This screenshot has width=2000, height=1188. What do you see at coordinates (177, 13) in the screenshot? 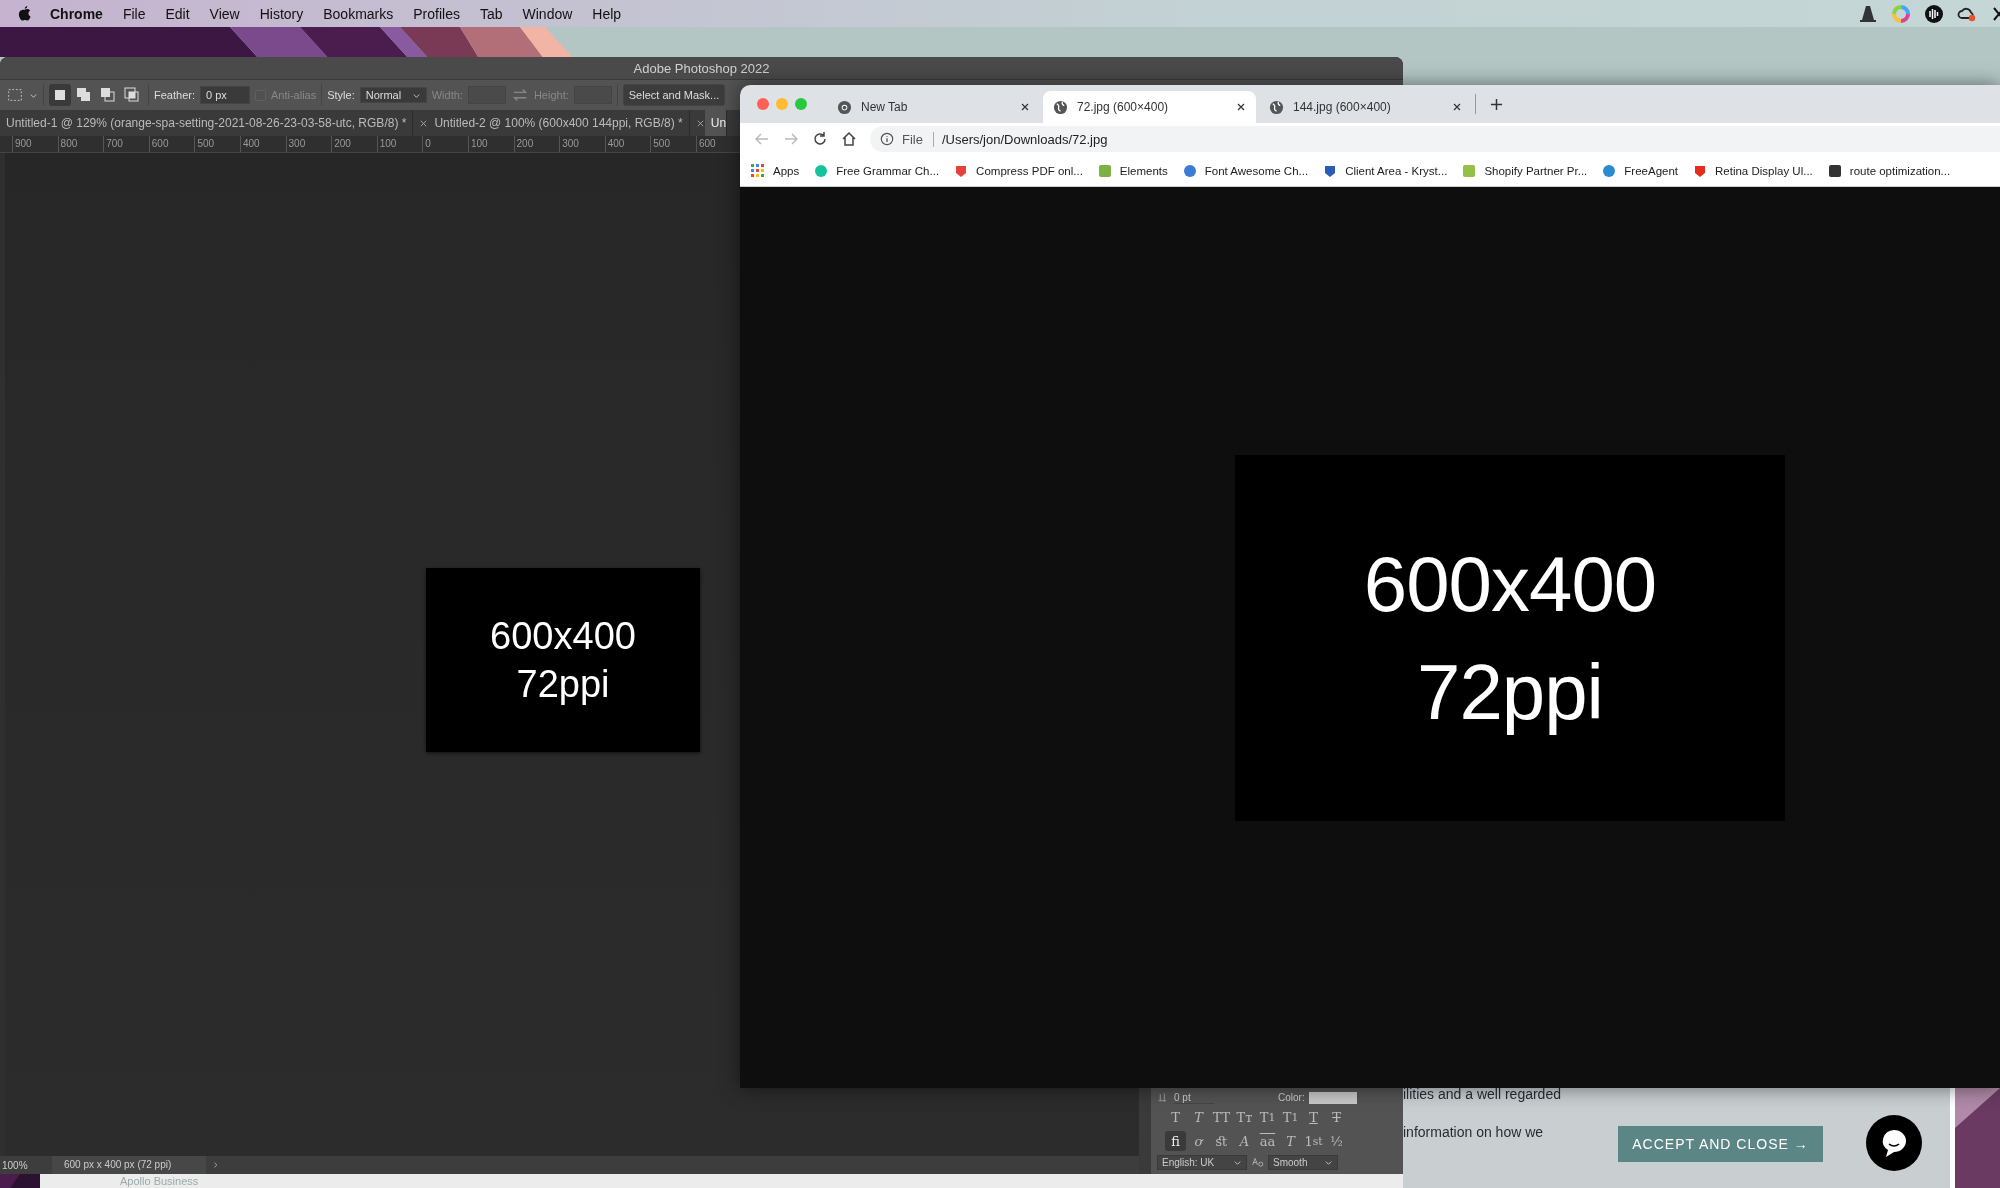
I see `menu-item: Edit` at bounding box center [177, 13].